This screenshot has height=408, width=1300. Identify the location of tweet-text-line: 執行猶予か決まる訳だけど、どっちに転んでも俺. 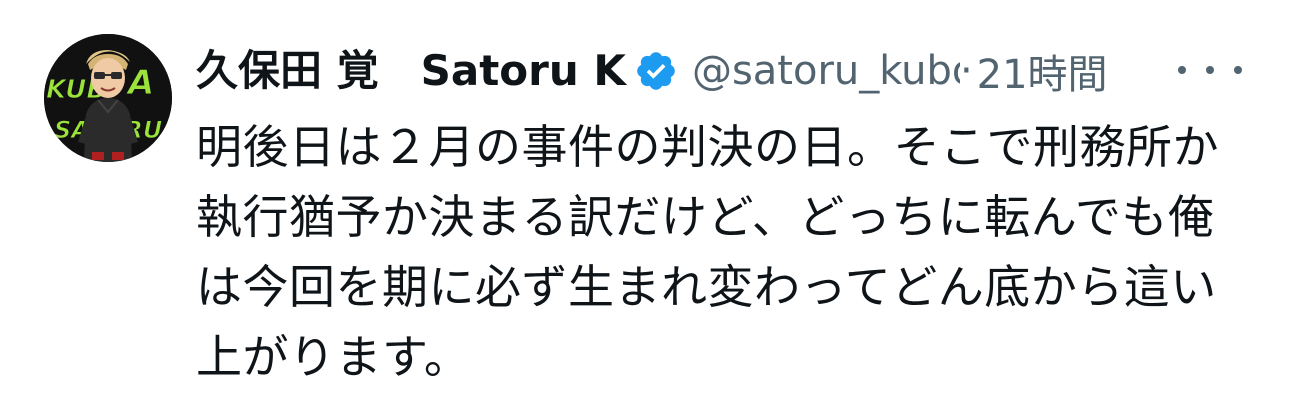
(705, 217).